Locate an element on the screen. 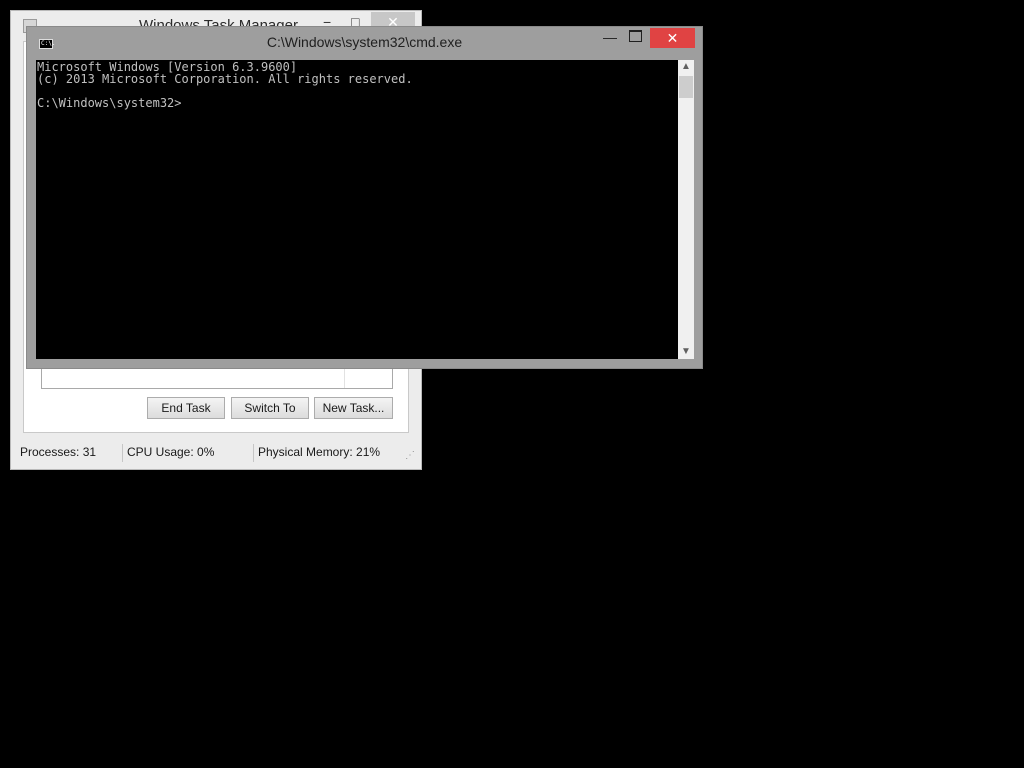 The width and height of the screenshot is (1024, 768). cmd-titlebar: C:\. C:\Windows\system32\cmd.exe — ✕ is located at coordinates (364, 43).